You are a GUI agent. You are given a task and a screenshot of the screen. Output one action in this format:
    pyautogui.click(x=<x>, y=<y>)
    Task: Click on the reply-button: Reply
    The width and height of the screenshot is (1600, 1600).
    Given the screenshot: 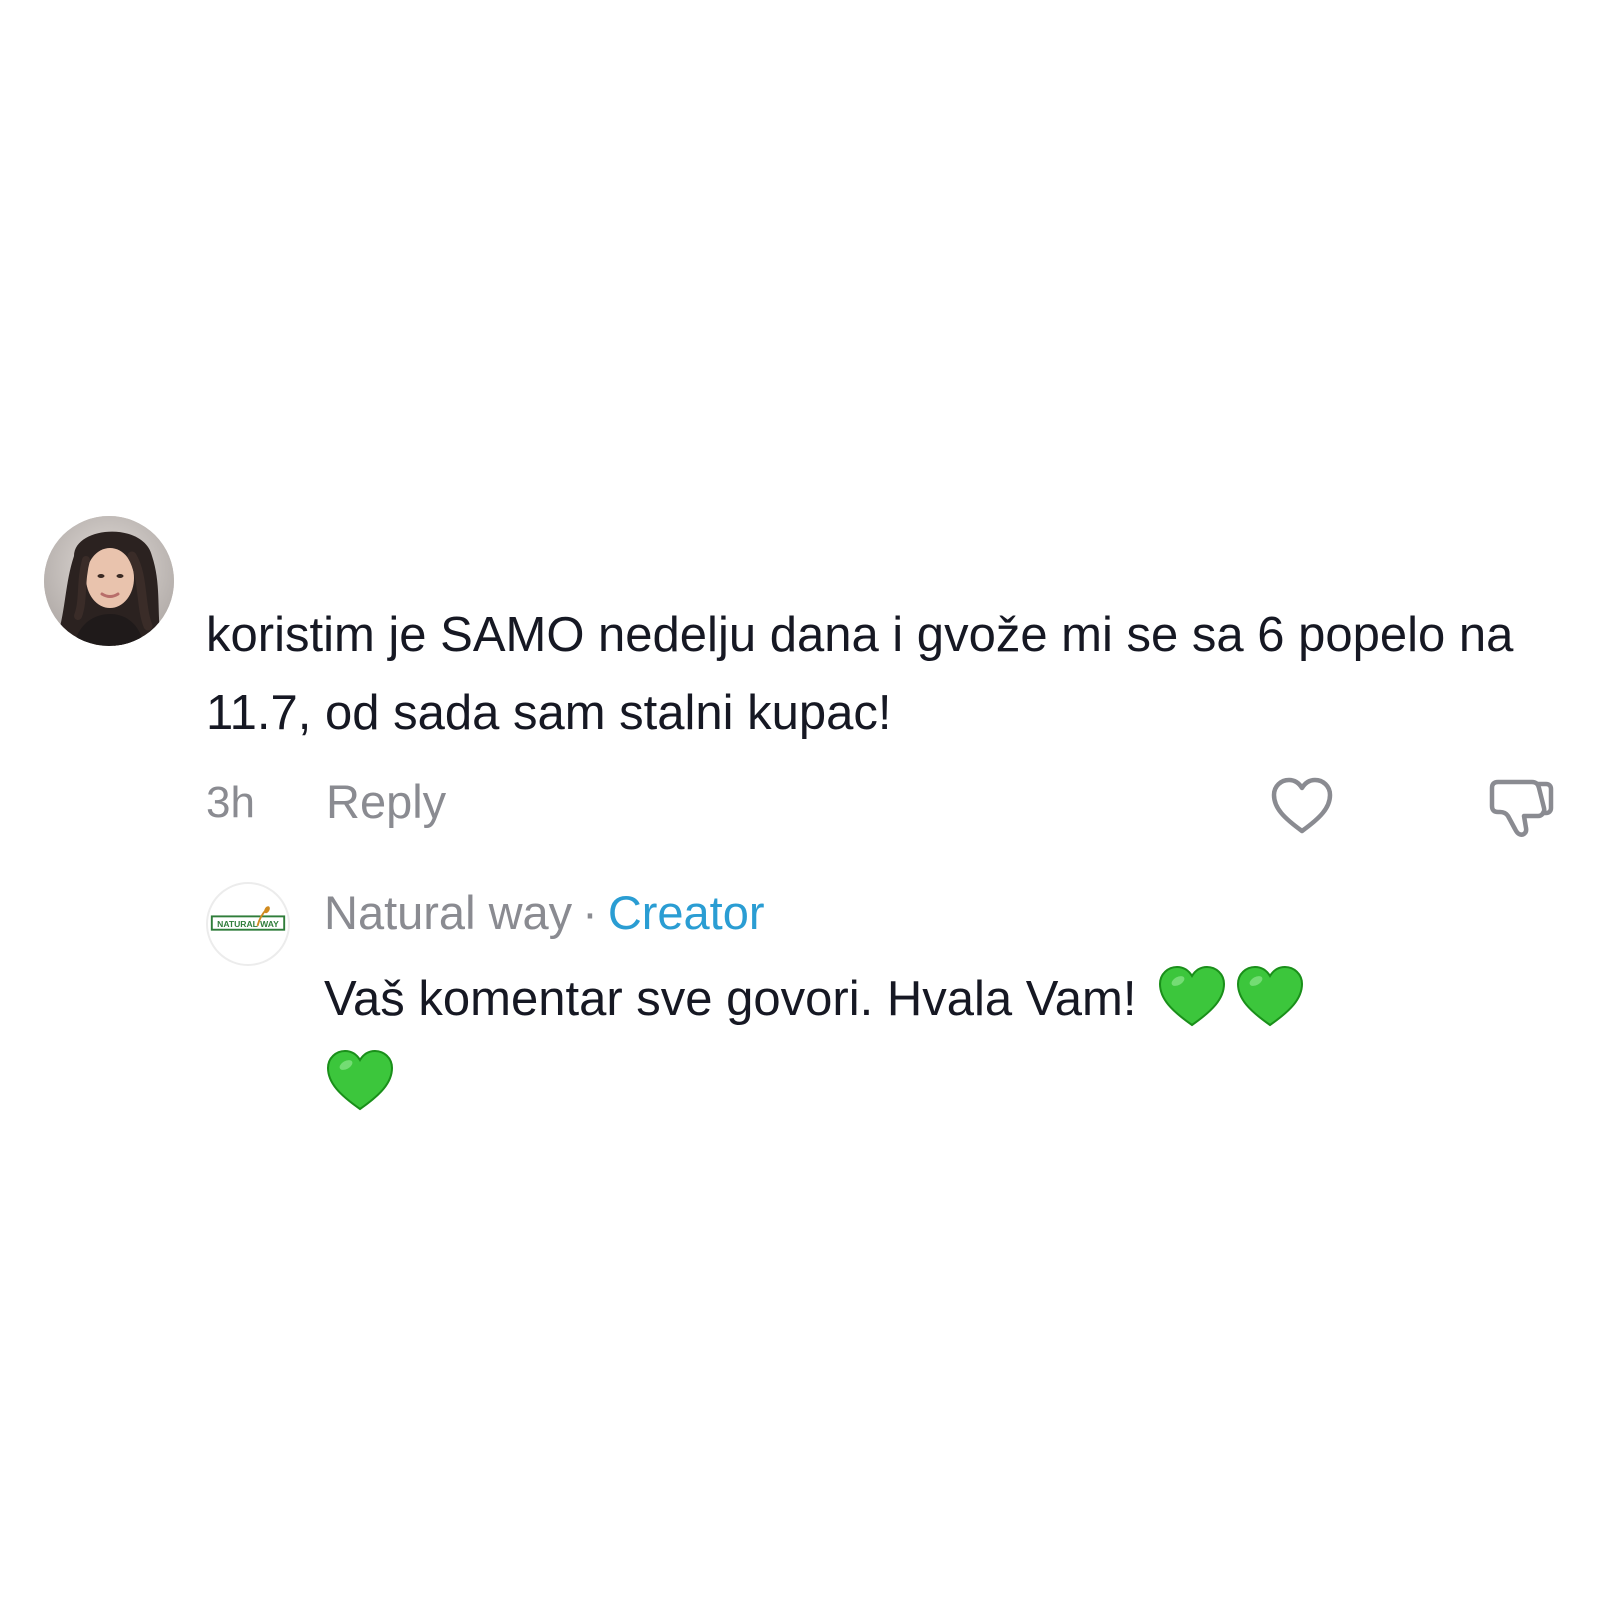 What is the action you would take?
    pyautogui.click(x=386, y=802)
    